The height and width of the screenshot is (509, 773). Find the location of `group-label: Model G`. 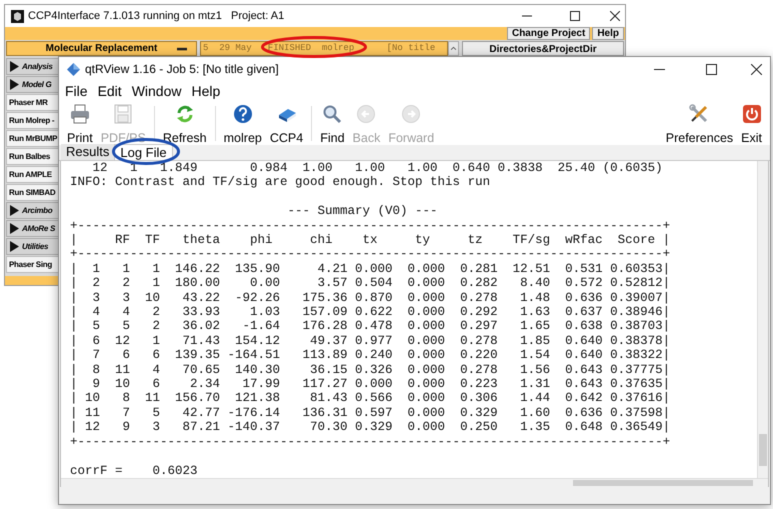

group-label: Model G is located at coordinates (37, 84).